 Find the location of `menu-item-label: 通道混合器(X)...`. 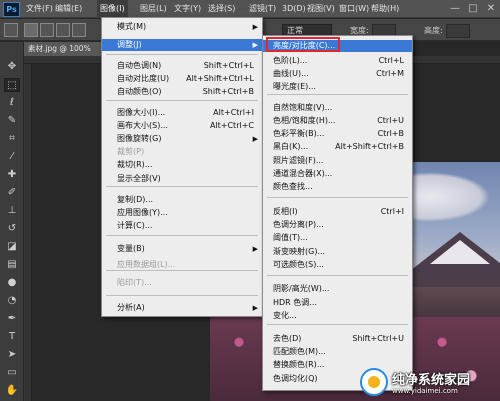

menu-item-label: 通道混合器(X)... is located at coordinates (303, 173).